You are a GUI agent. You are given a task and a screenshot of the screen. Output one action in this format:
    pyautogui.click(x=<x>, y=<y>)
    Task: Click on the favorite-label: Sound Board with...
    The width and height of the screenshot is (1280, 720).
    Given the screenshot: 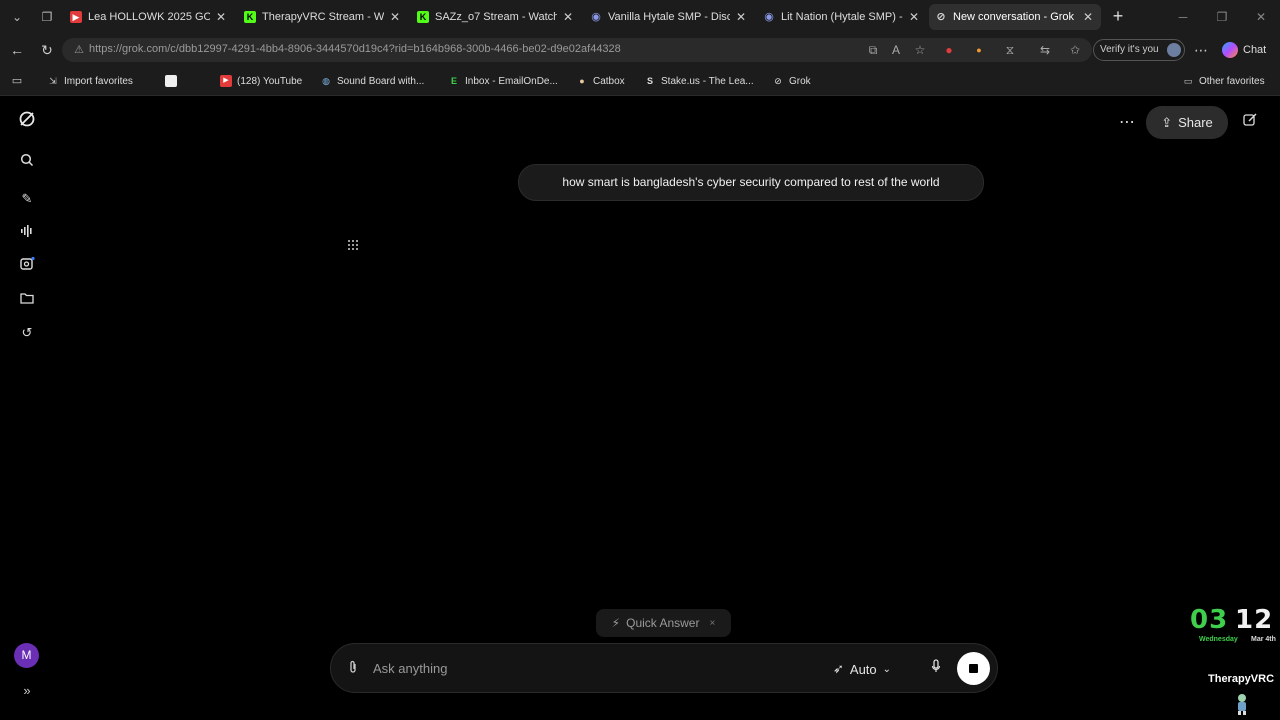 What is the action you would take?
    pyautogui.click(x=381, y=81)
    